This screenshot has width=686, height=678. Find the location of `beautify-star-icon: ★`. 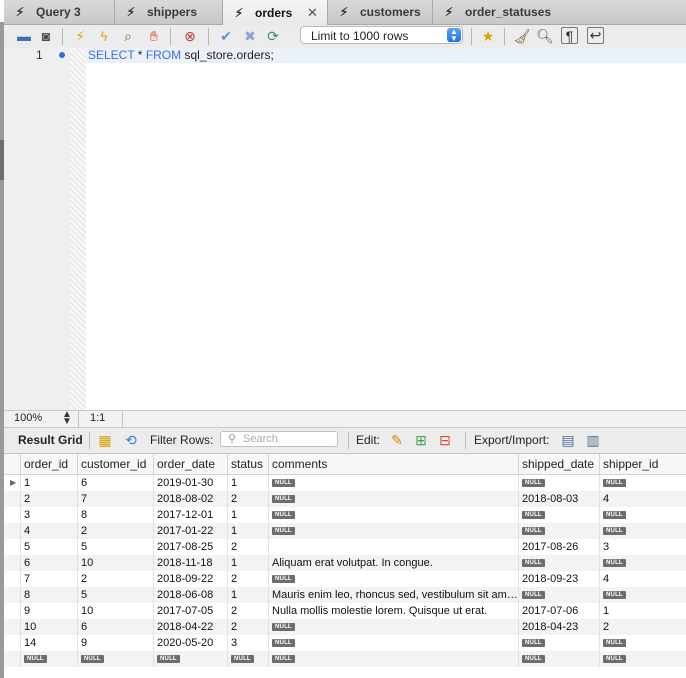

beautify-star-icon: ★ is located at coordinates (488, 36).